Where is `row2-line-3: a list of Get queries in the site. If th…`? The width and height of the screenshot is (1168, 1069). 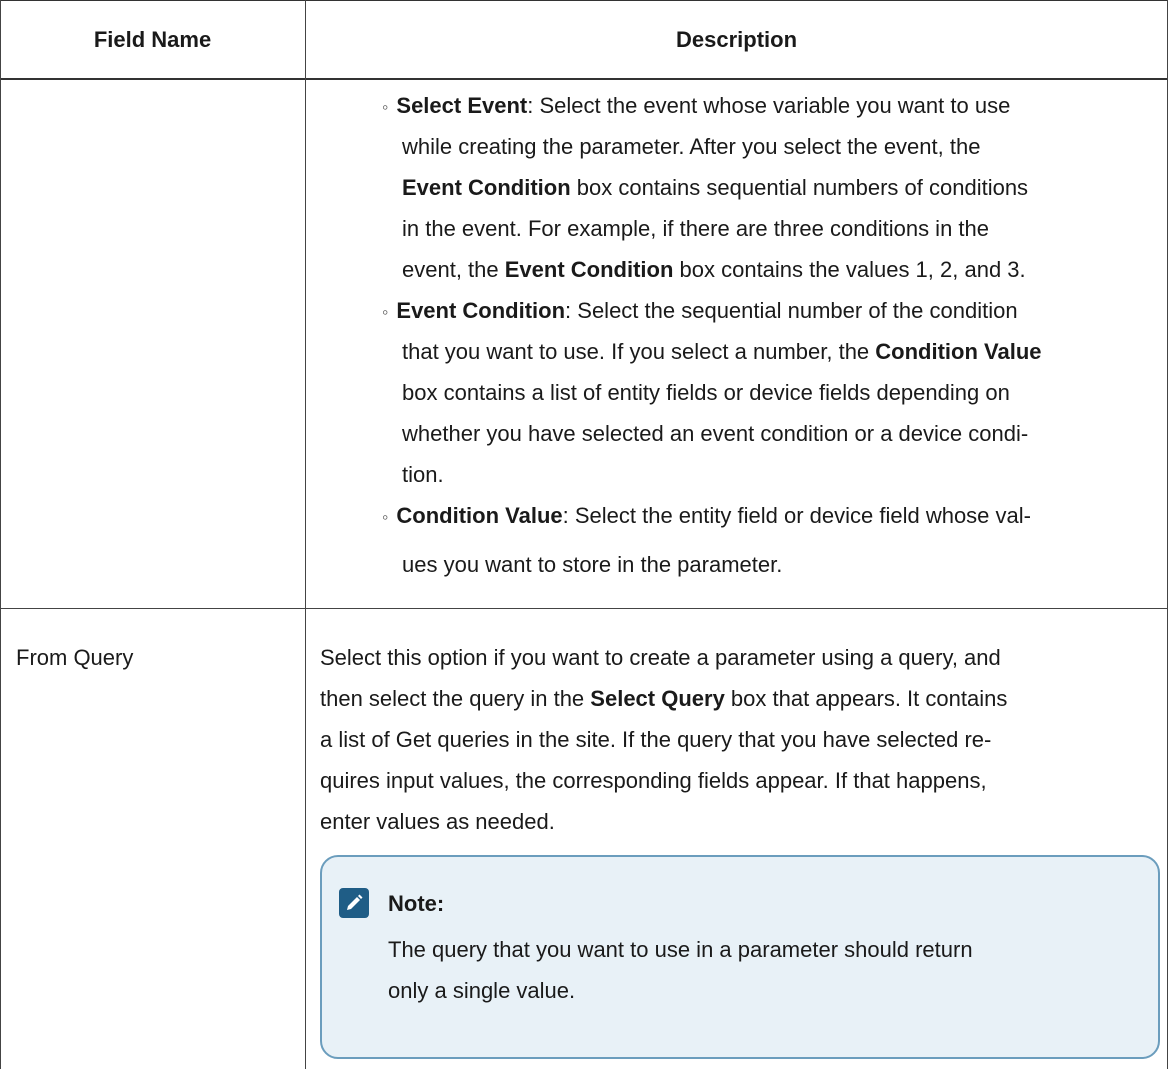 row2-line-3: a list of Get queries in the site. If th… is located at coordinates (656, 739).